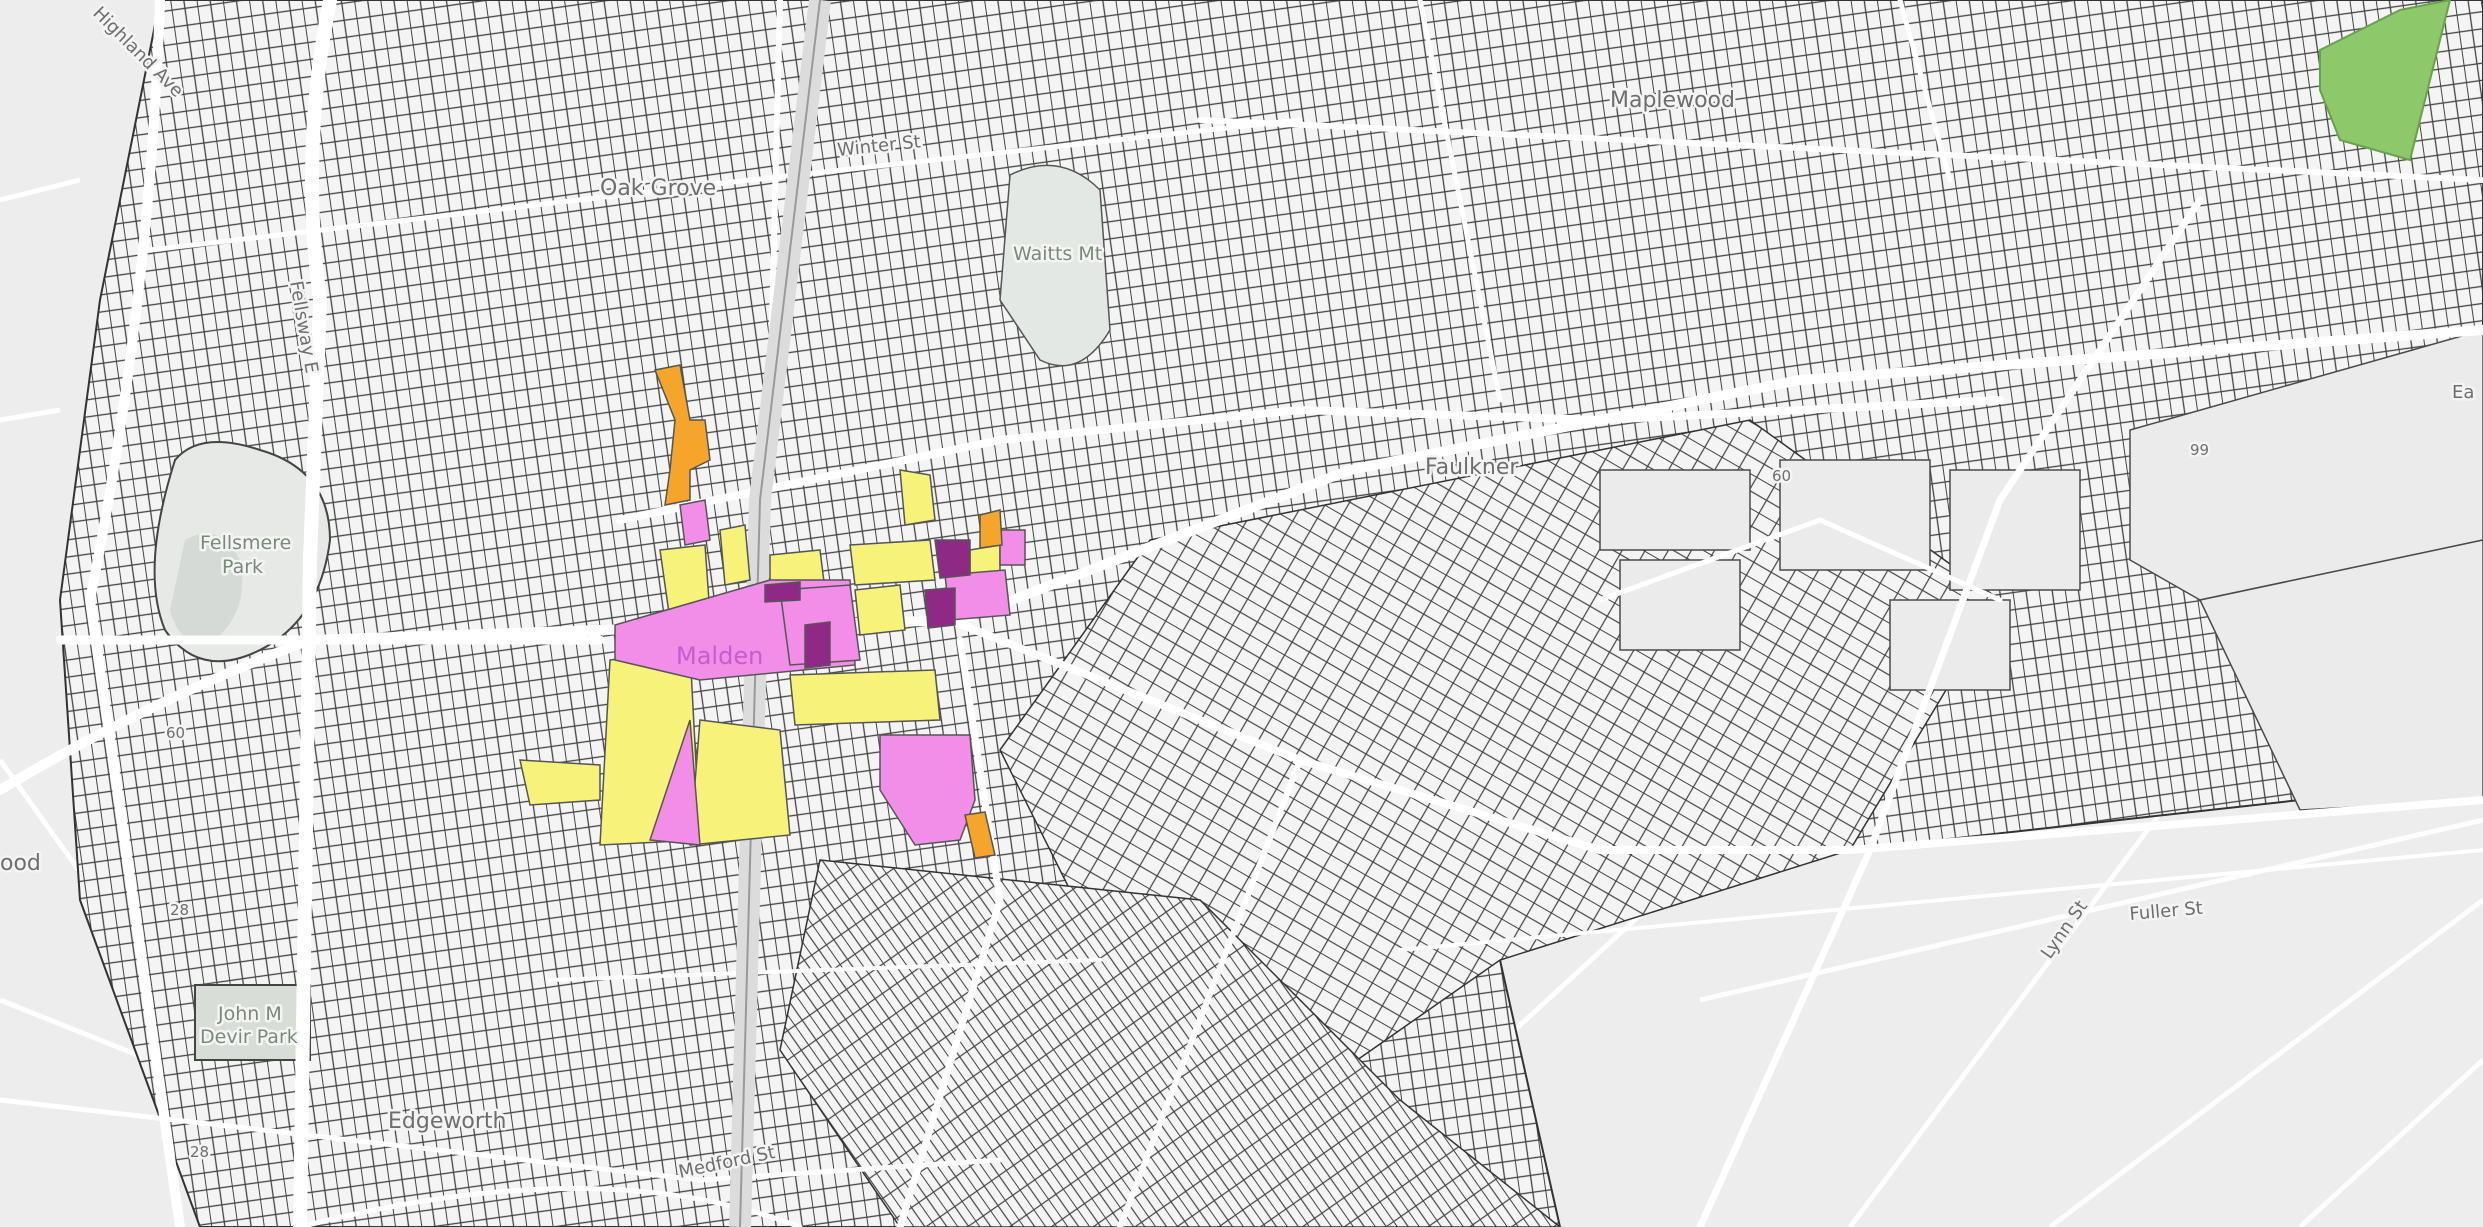 Image resolution: width=2483 pixels, height=1227 pixels. What do you see at coordinates (249, 1037) in the screenshot?
I see `park-label-devir-line2: Devir Park` at bounding box center [249, 1037].